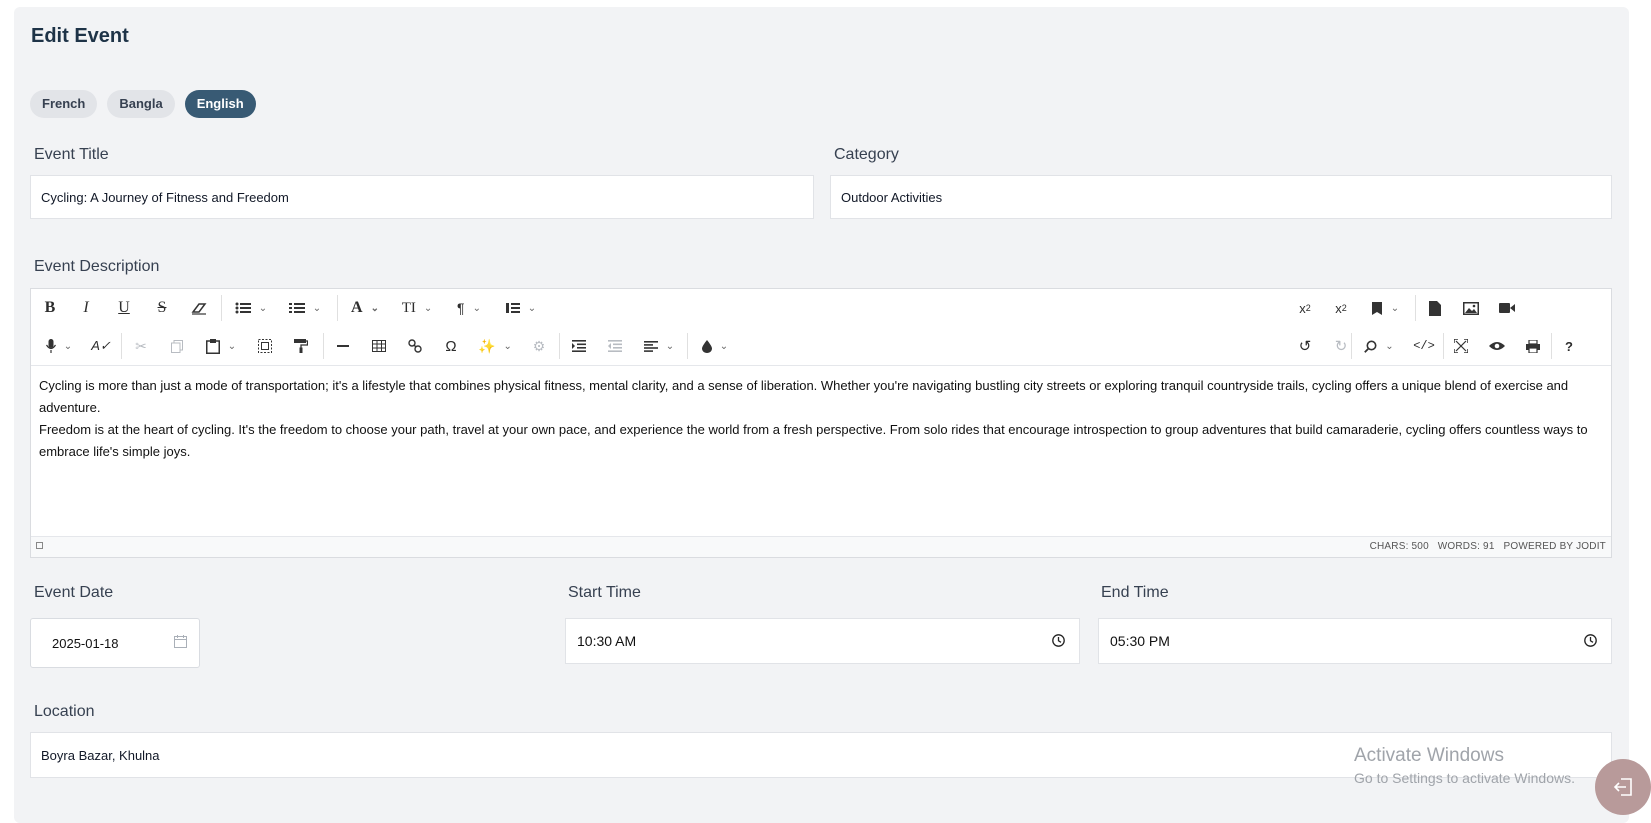  I want to click on ai-assistant-icon: ⚙, so click(539, 346).